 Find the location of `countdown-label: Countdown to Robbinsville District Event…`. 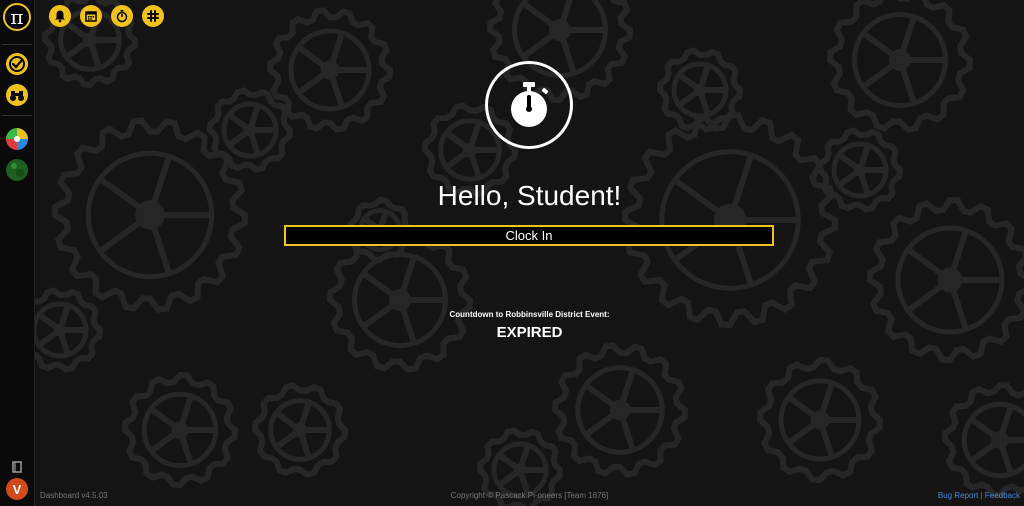

countdown-label: Countdown to Robbinsville District Event… is located at coordinates (529, 314).